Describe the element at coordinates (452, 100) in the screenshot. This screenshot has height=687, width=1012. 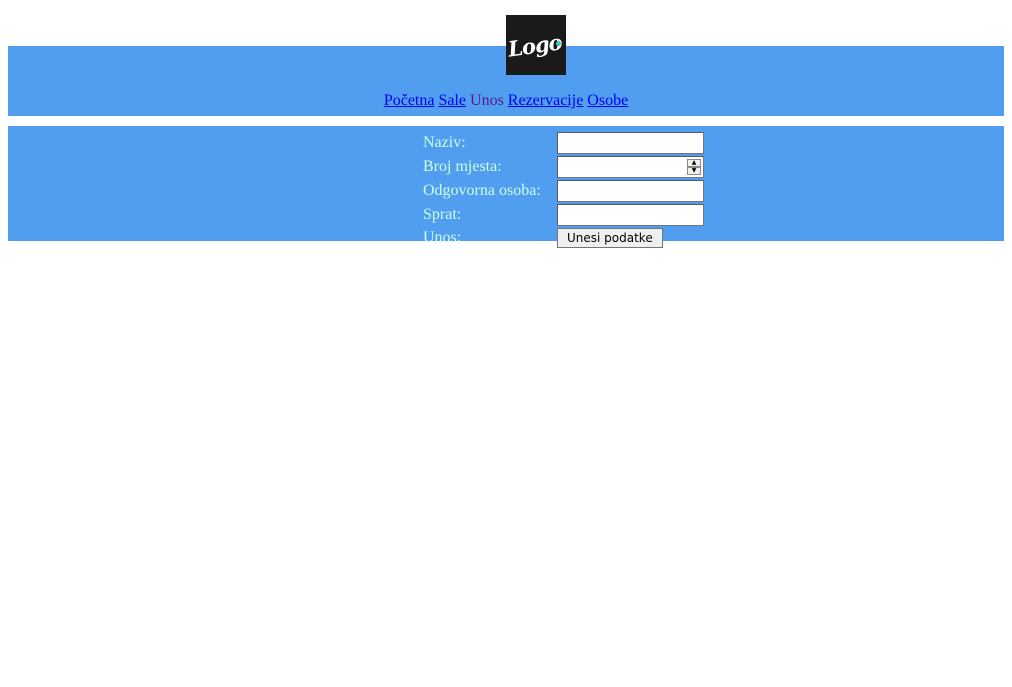
I see `nav-link-sale: Sale` at that location.